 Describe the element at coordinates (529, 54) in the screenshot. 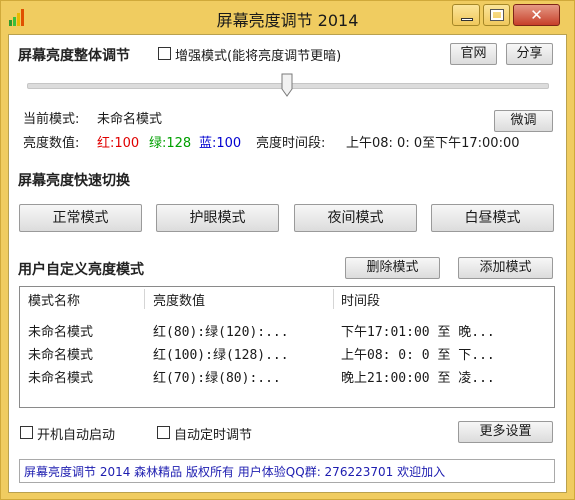

I see `share-button: 分享` at that location.